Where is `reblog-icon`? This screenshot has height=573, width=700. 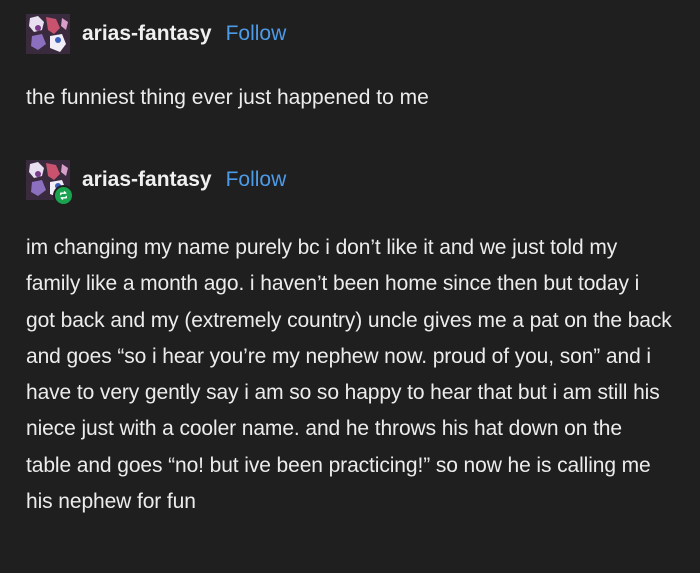
reblog-icon is located at coordinates (63, 195).